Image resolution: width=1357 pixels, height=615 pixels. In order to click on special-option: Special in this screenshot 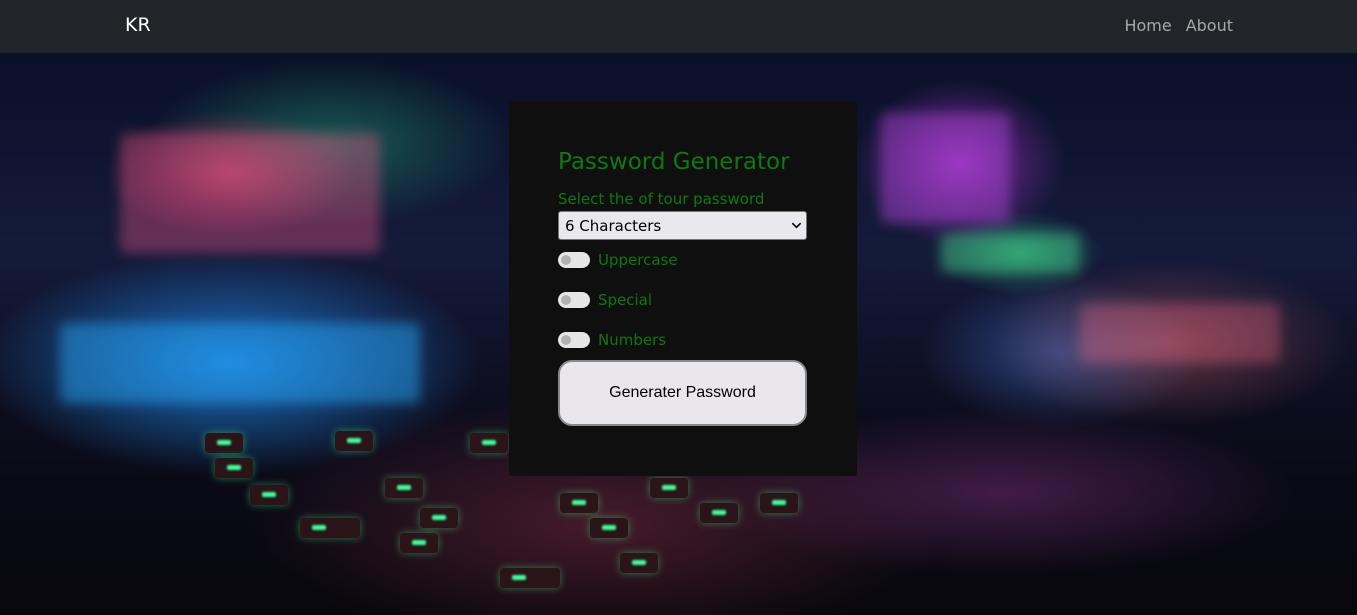, I will do `click(605, 300)`.